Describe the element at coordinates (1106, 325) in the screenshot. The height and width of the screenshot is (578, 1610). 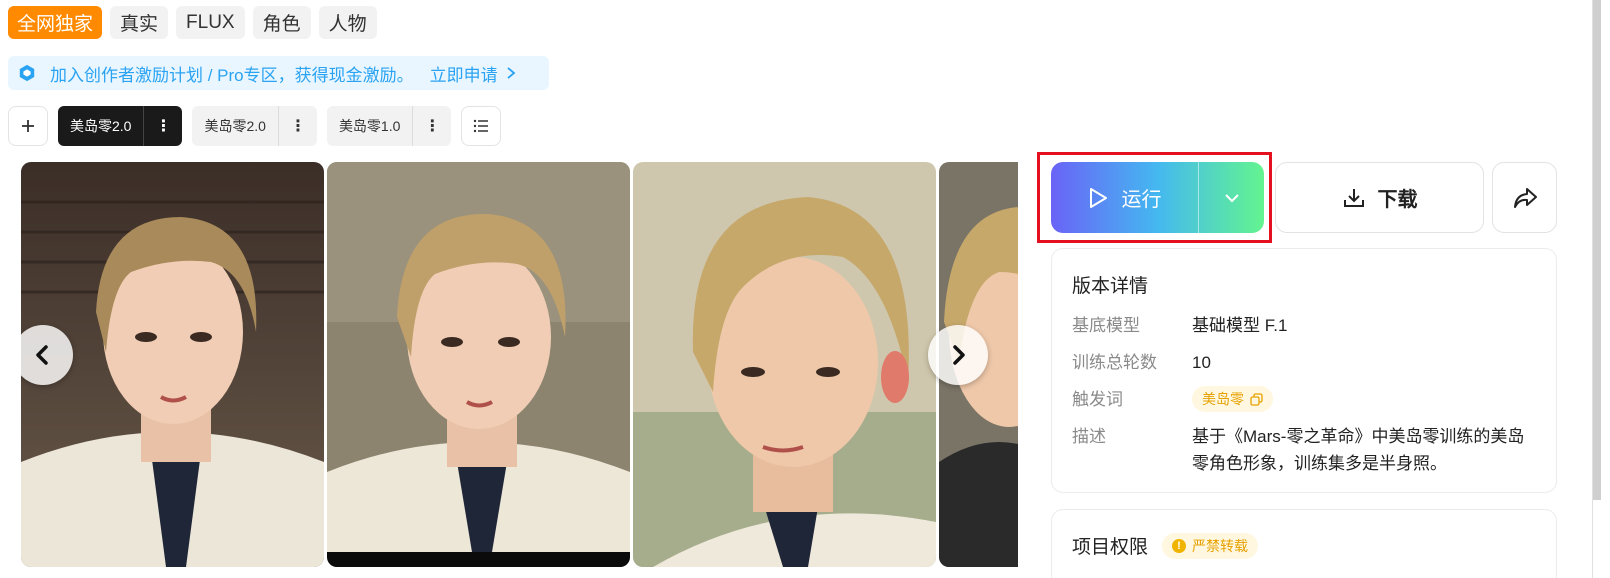
I see `detail-key: 基底模型` at that location.